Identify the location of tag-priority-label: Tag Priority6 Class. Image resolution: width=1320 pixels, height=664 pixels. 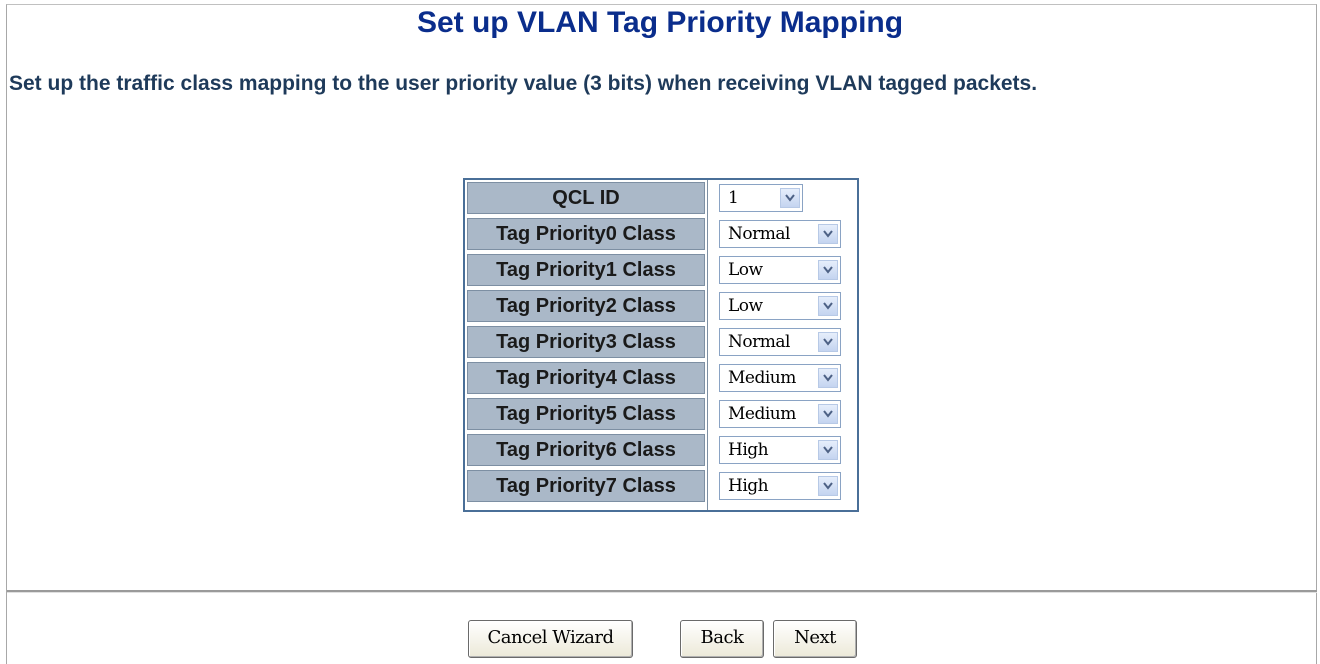
(586, 450).